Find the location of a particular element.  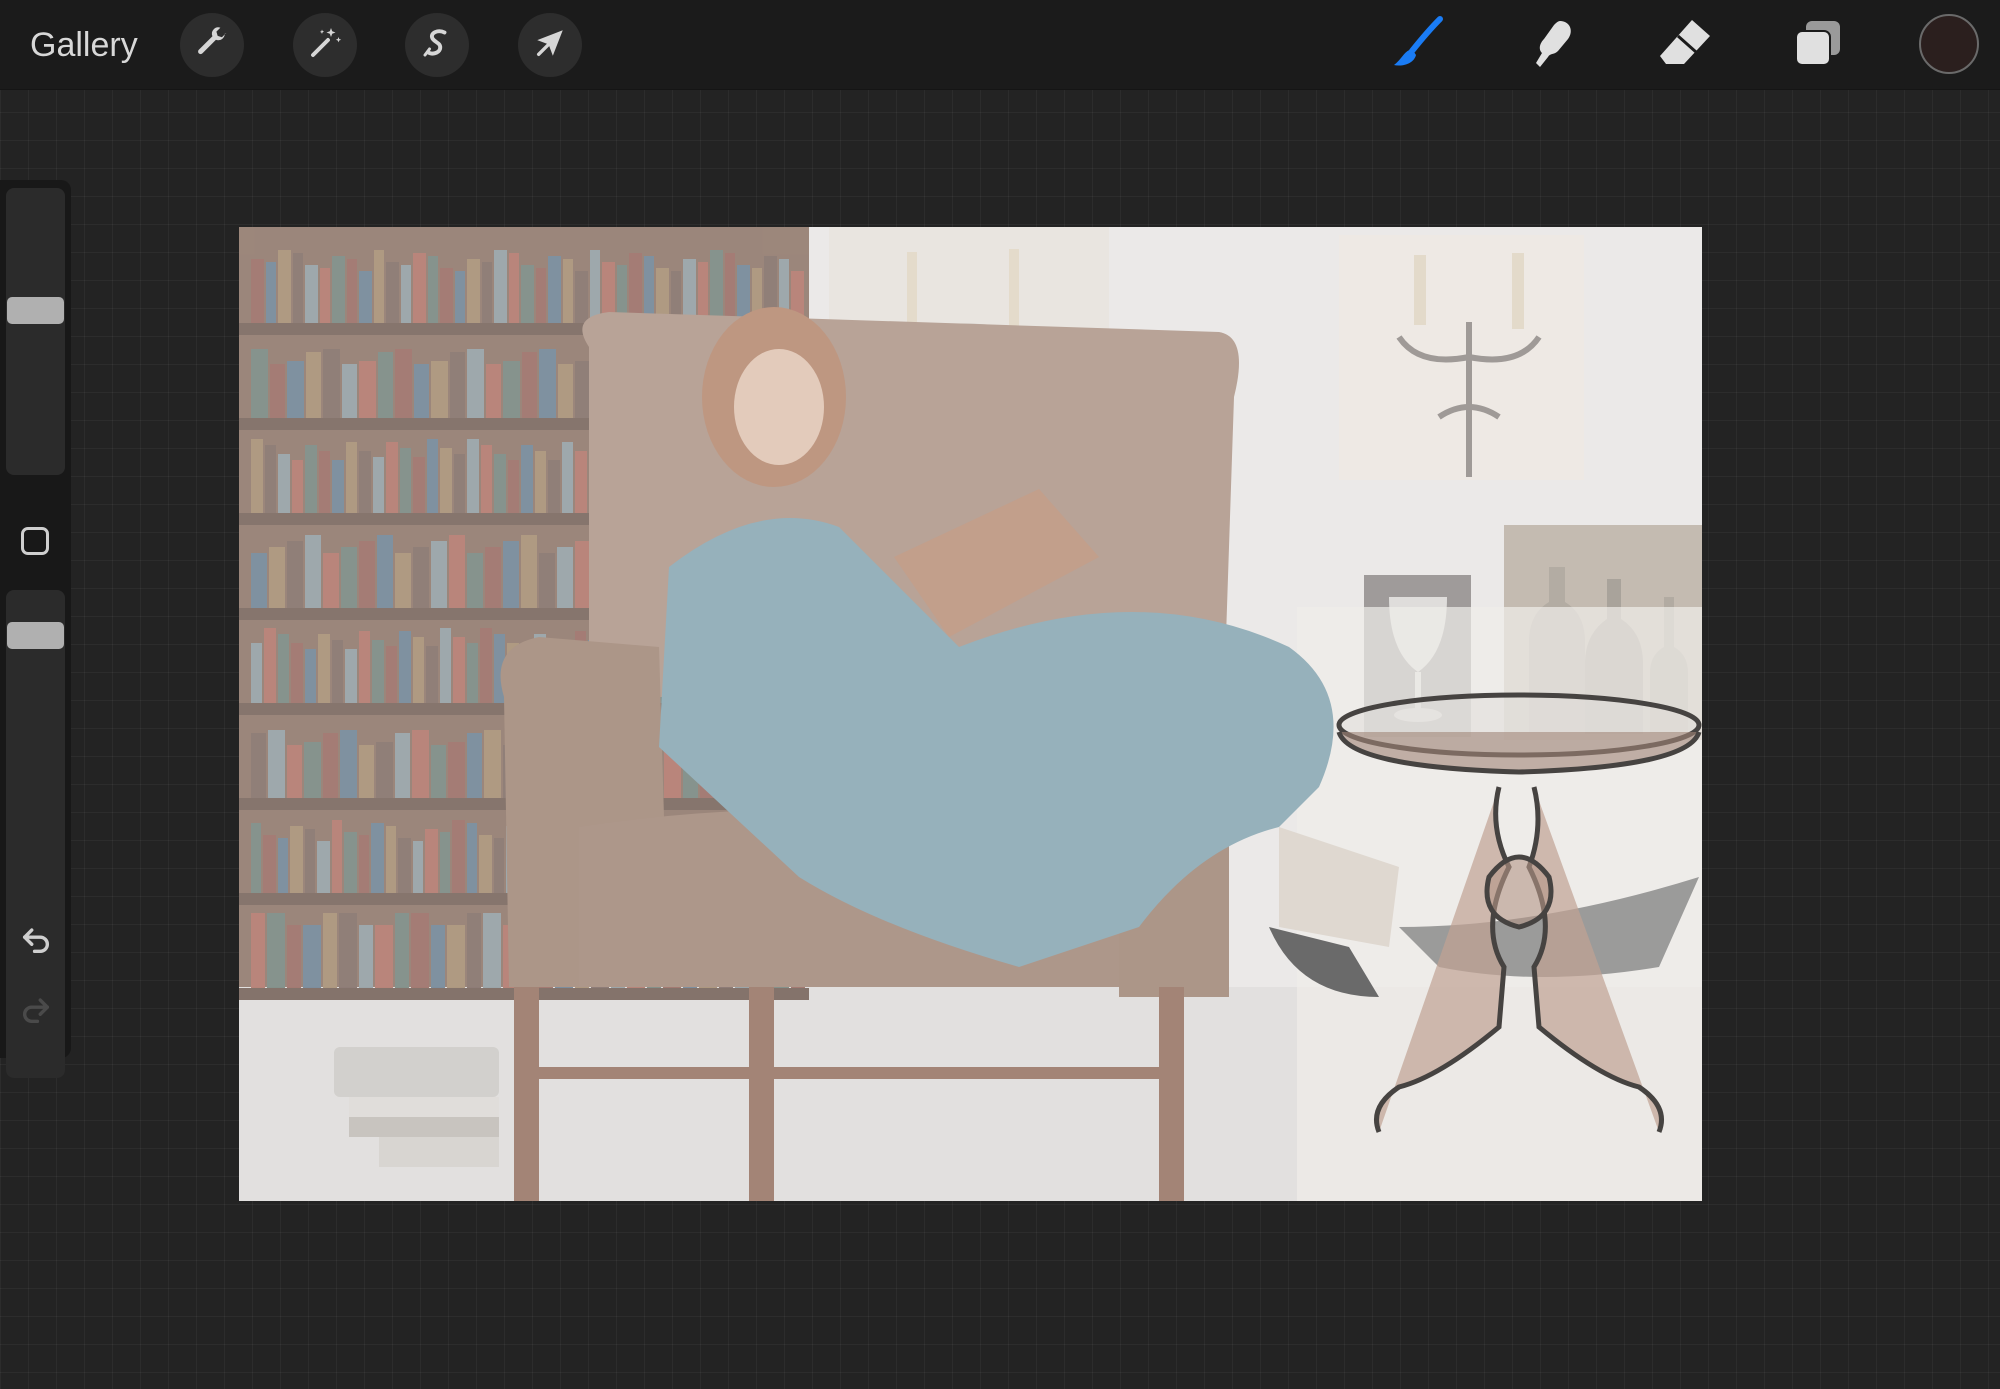

redo-icon is located at coordinates (36, 1012).